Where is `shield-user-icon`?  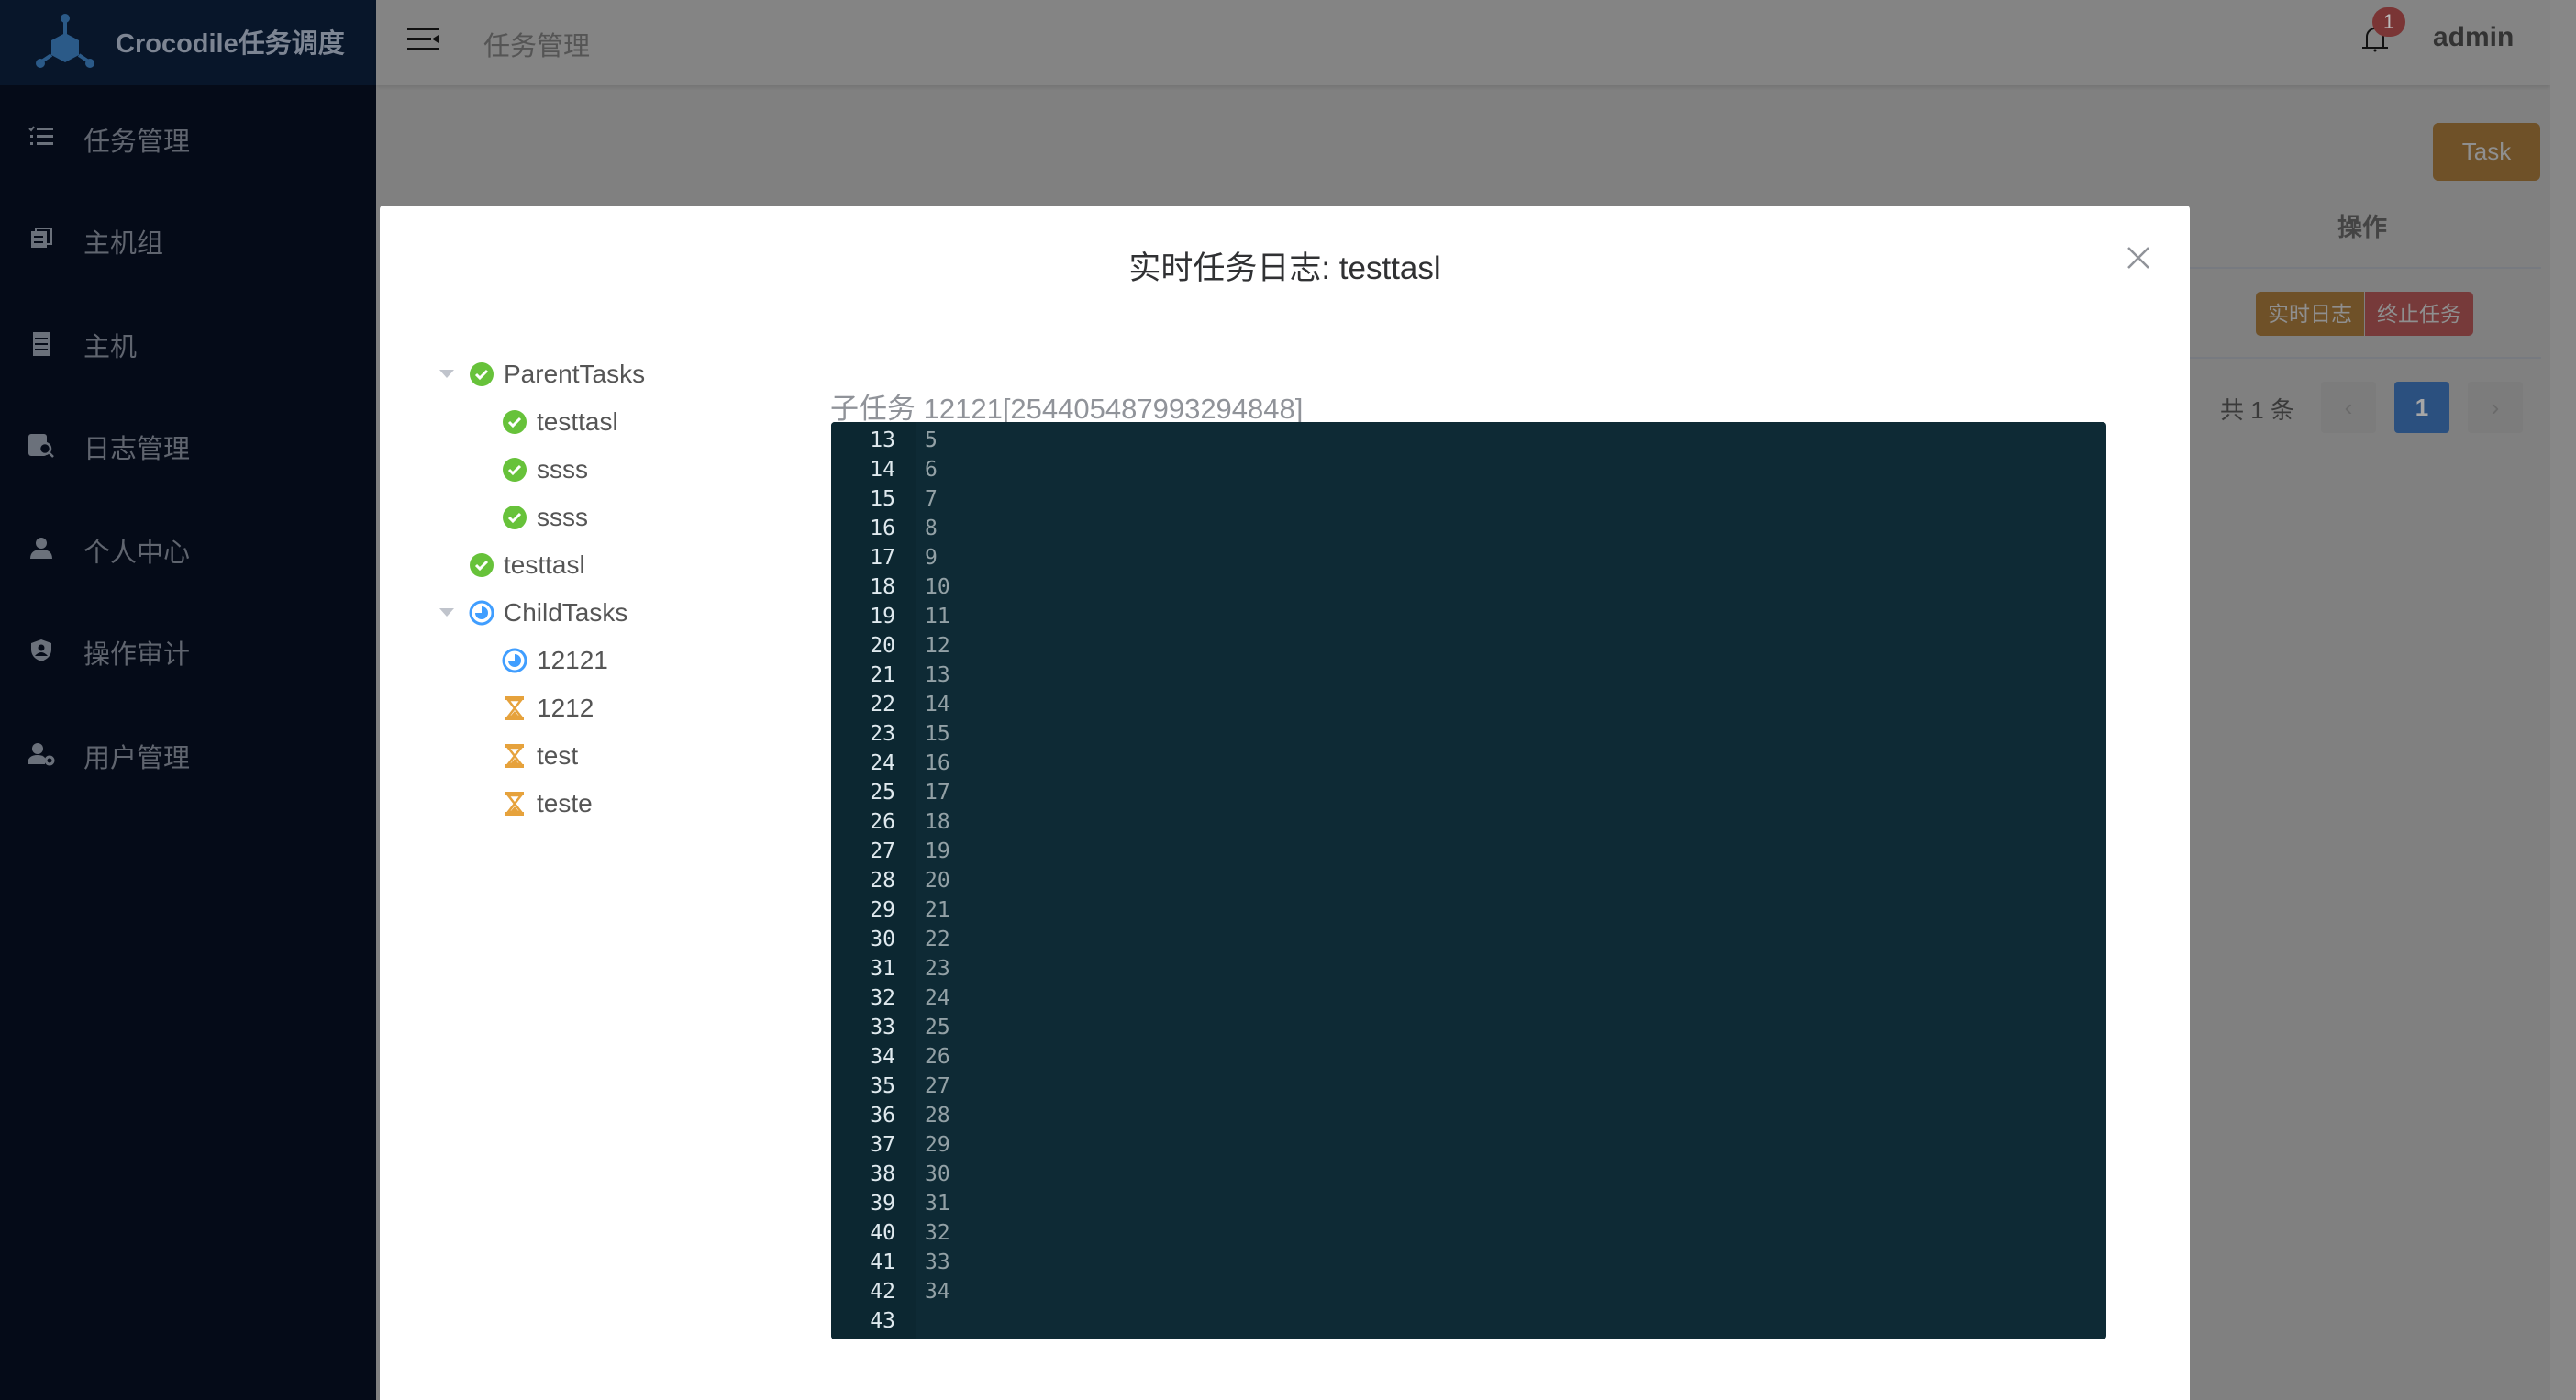 shield-user-icon is located at coordinates (41, 653).